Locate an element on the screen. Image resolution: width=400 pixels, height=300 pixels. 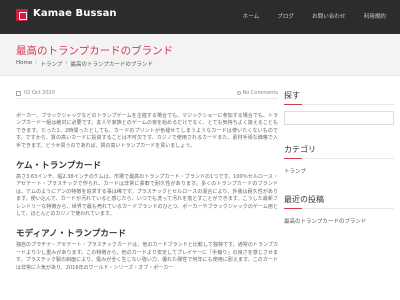
page-title: 最高のトランプカードのブランド is located at coordinates (95, 51).